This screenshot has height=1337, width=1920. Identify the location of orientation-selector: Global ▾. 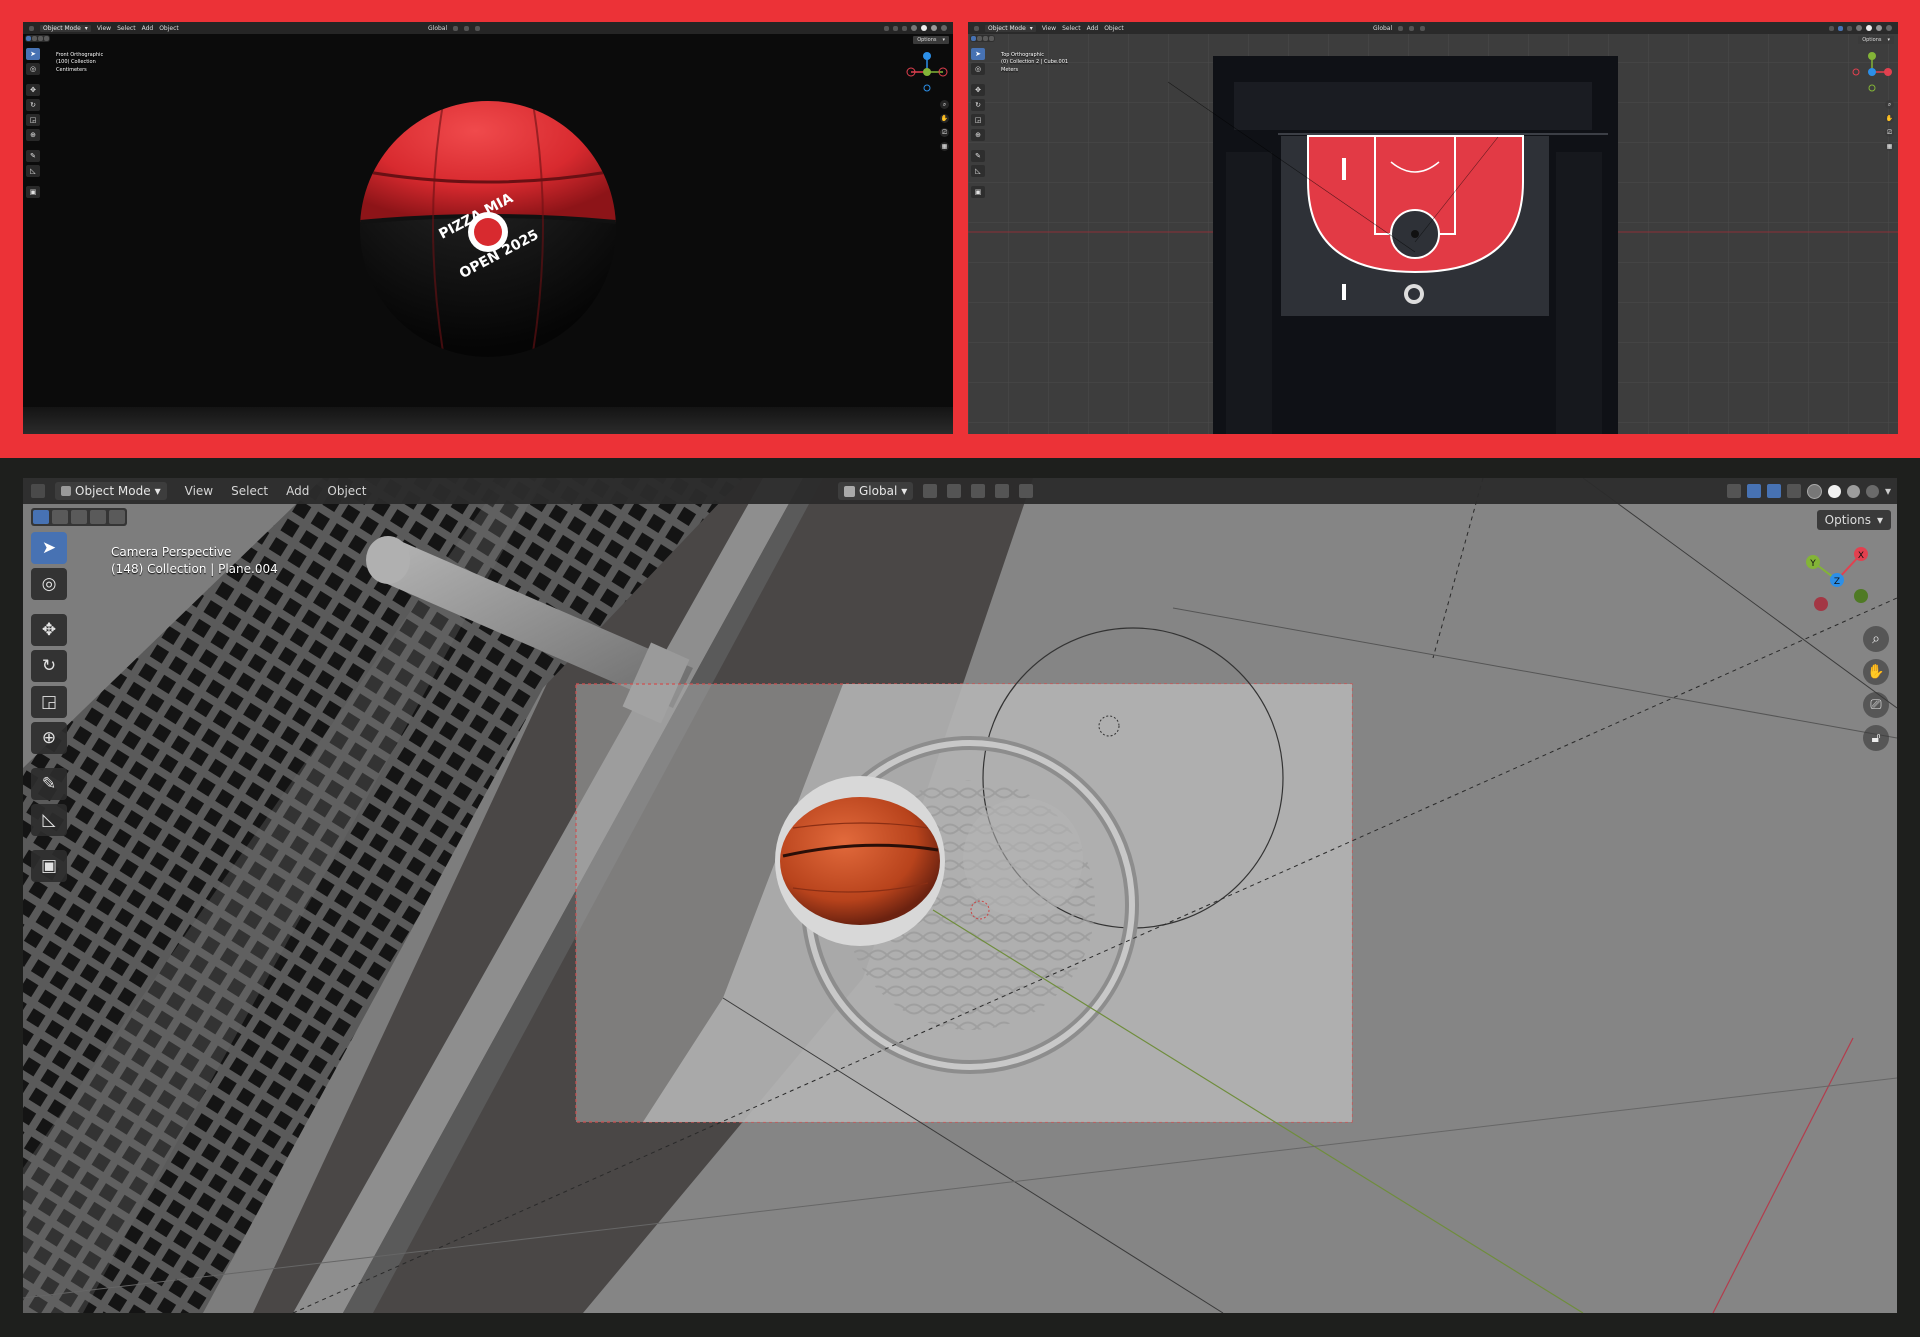
(876, 491).